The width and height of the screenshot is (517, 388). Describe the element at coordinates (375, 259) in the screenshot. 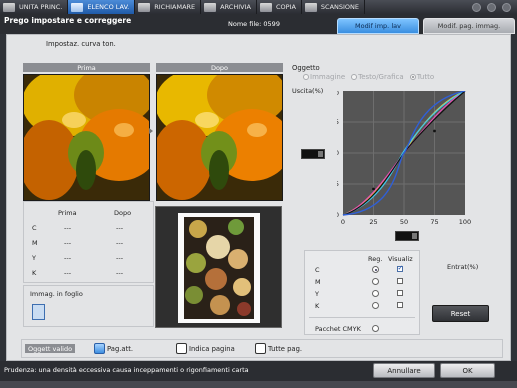

I see `col-reg: Reg.` at that location.